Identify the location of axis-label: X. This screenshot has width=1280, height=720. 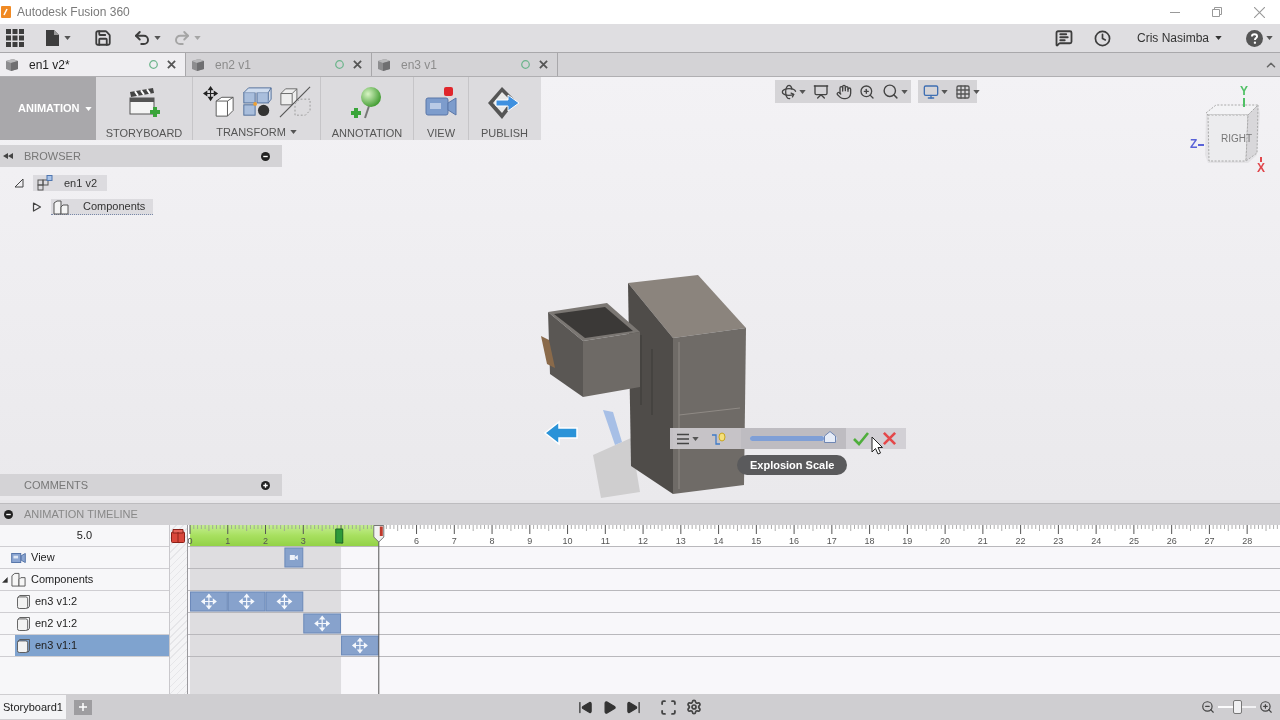
(1261, 168).